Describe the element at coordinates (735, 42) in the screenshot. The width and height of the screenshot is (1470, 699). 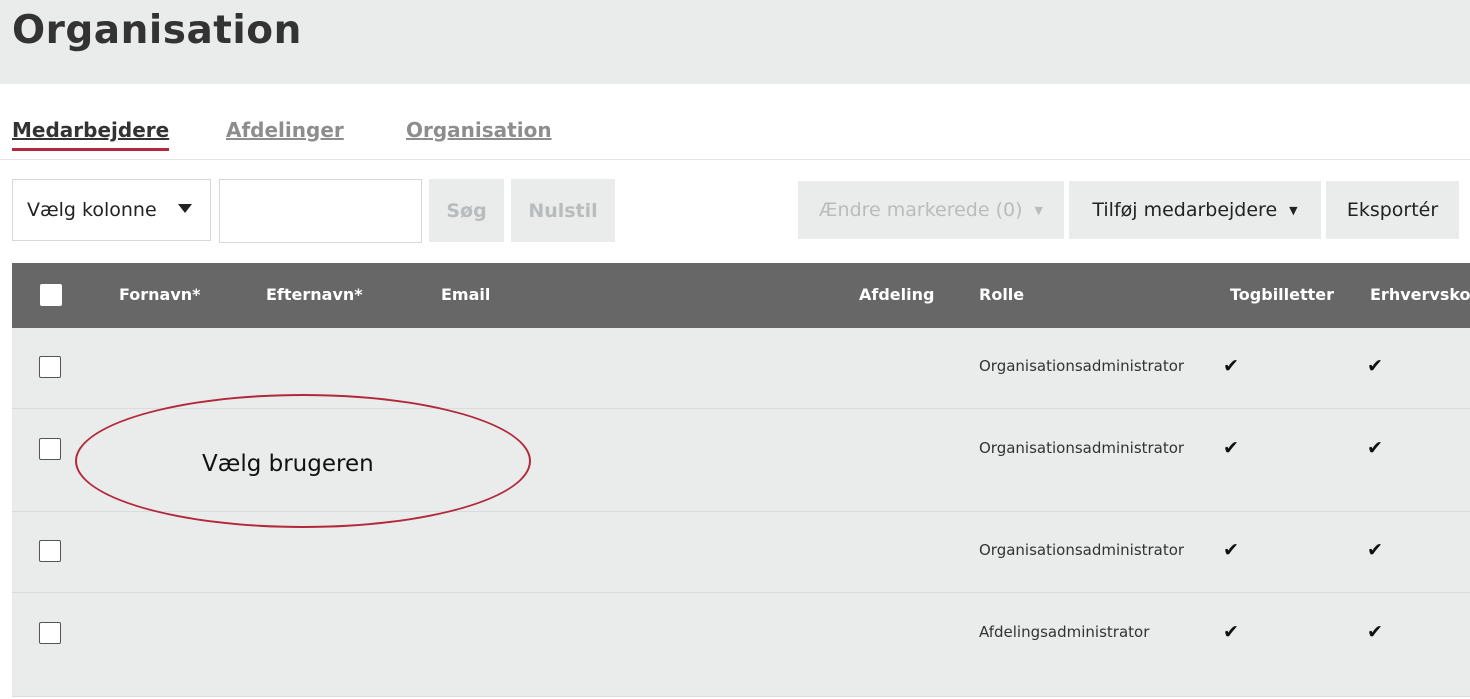
I see `page-header: Organisation` at that location.